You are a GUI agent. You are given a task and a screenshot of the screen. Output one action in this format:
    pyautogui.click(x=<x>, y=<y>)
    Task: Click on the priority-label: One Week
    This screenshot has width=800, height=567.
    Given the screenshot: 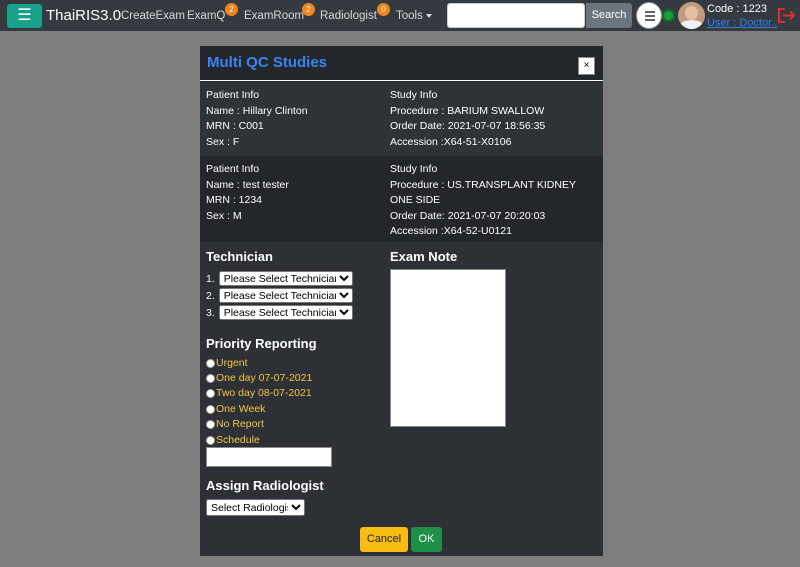 What is the action you would take?
    pyautogui.click(x=241, y=409)
    